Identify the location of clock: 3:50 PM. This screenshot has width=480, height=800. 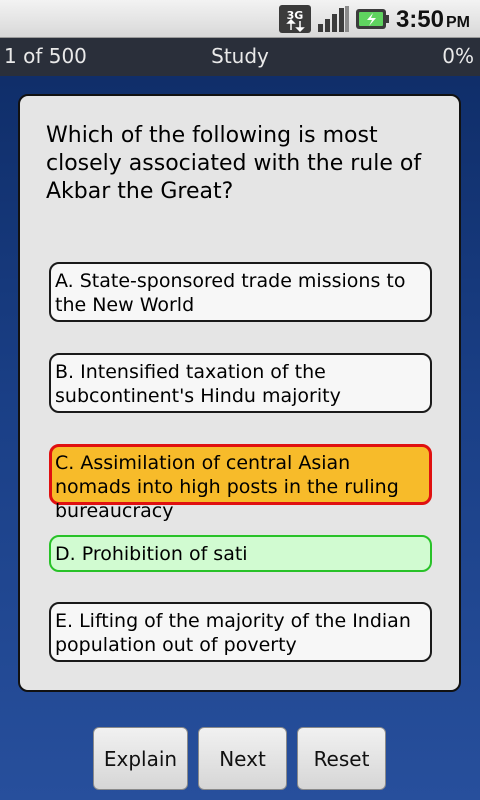
(433, 20).